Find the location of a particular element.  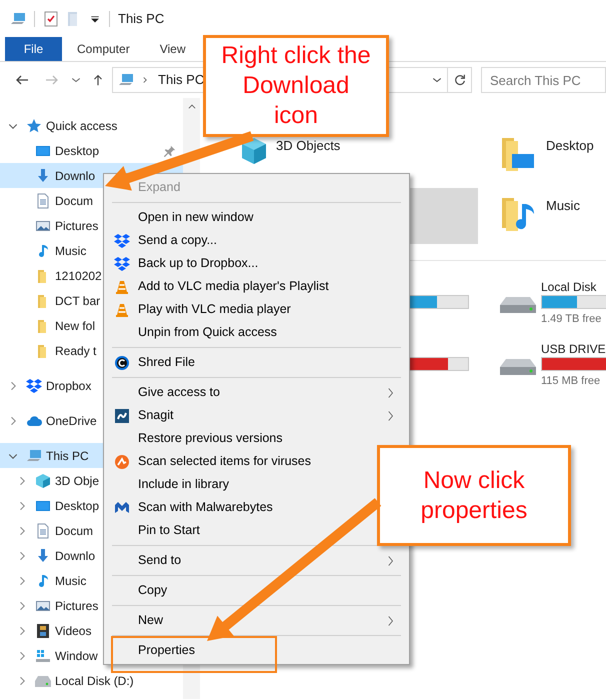

drive-name: USB DRIVE is located at coordinates (573, 349).